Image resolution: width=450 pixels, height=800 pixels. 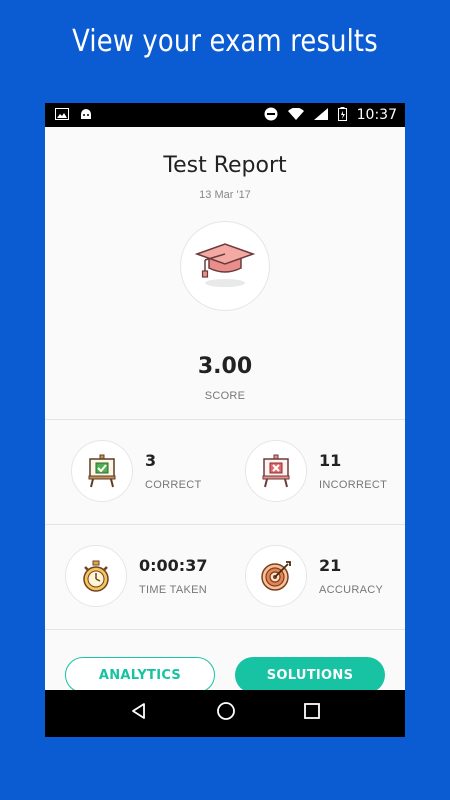 I want to click on accuracy-value: 21, so click(x=330, y=565).